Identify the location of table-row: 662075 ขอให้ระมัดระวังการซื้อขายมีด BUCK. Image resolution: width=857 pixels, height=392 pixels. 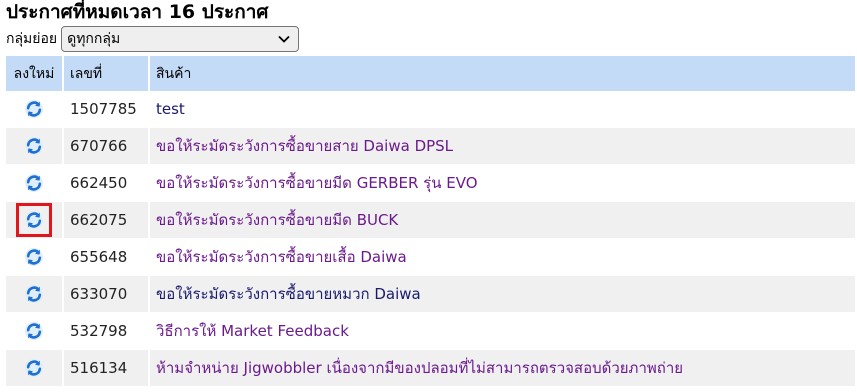
(431, 220).